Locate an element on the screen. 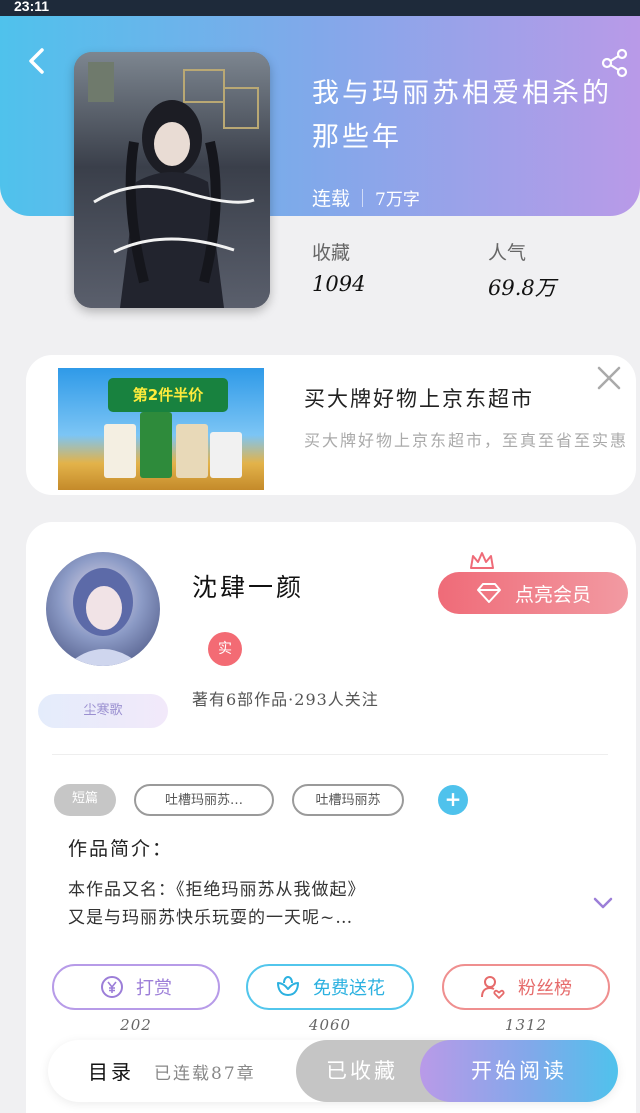 Image resolution: width=640 pixels, height=1113 pixels. fan-user-icon is located at coordinates (493, 987).